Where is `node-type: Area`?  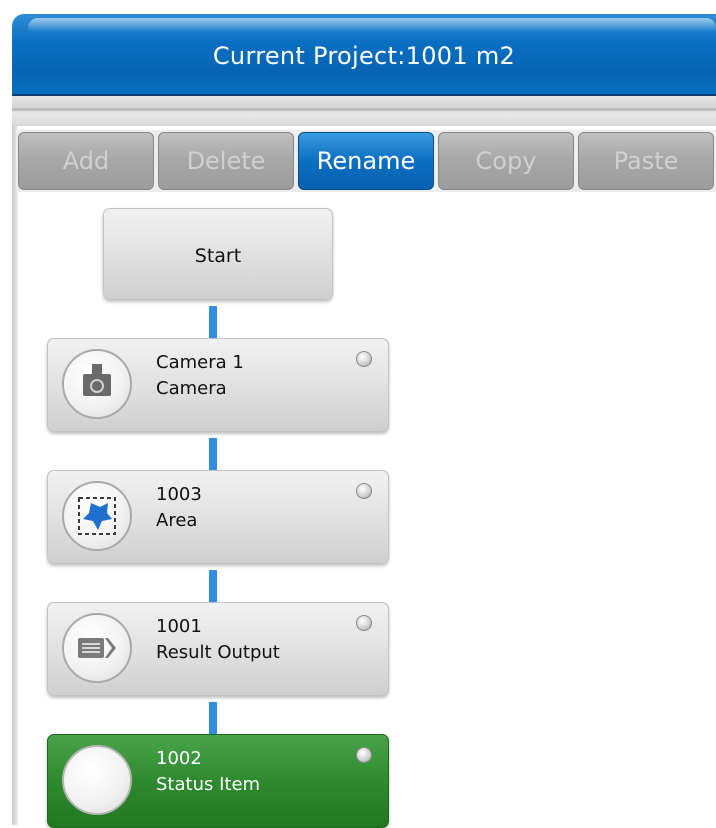 node-type: Area is located at coordinates (177, 520).